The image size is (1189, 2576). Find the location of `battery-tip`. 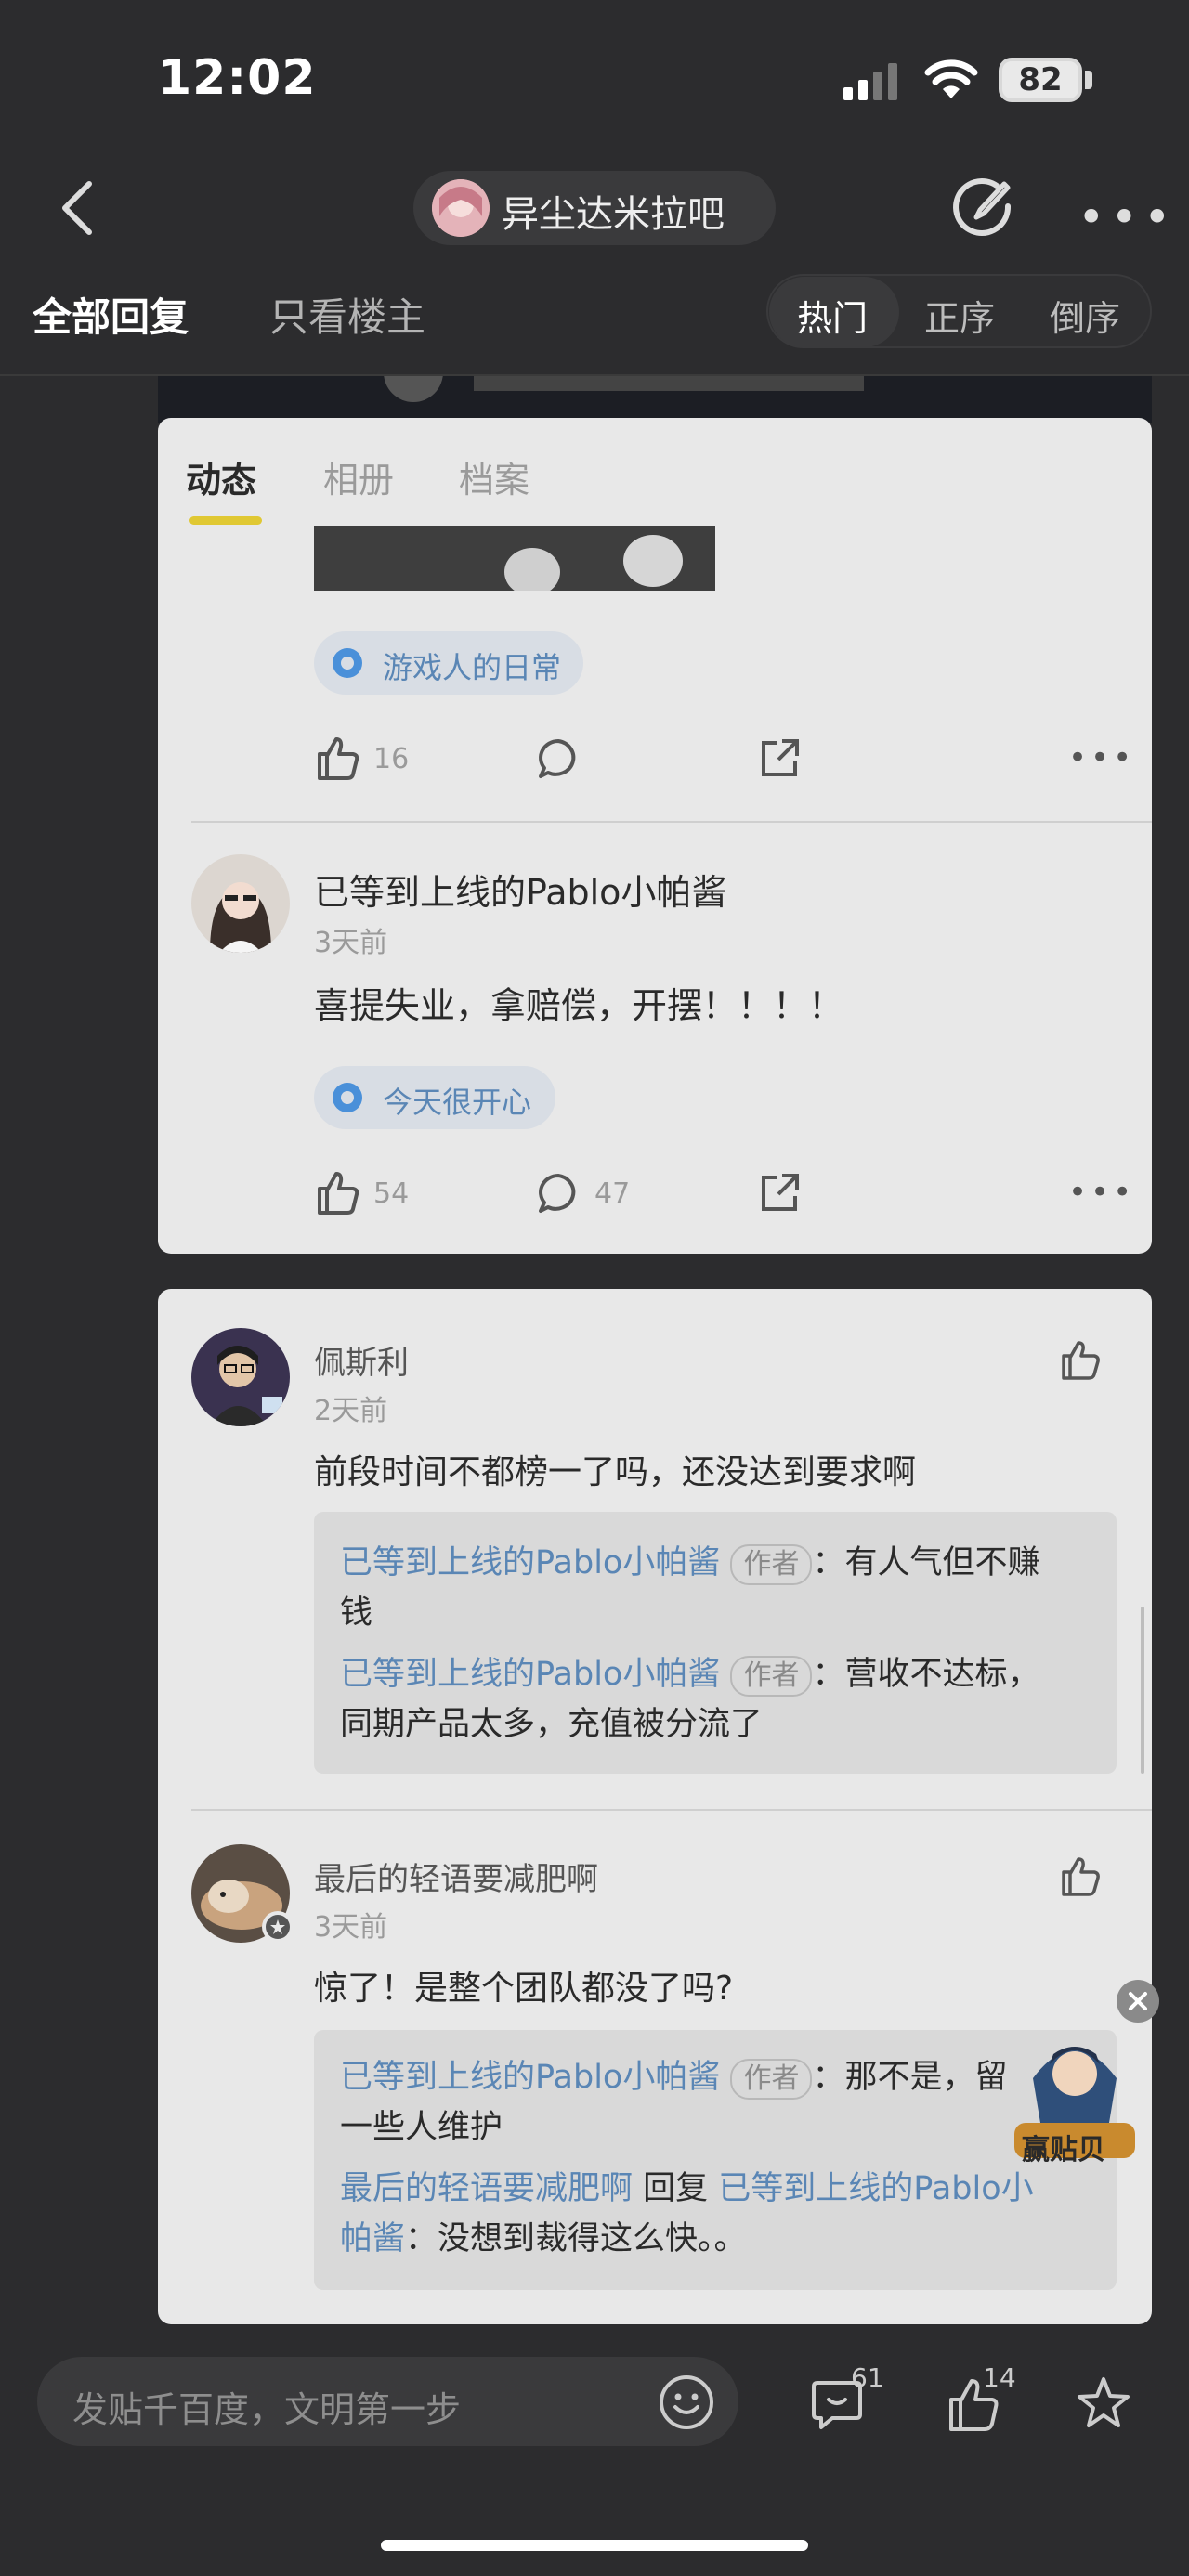

battery-tip is located at coordinates (1089, 80).